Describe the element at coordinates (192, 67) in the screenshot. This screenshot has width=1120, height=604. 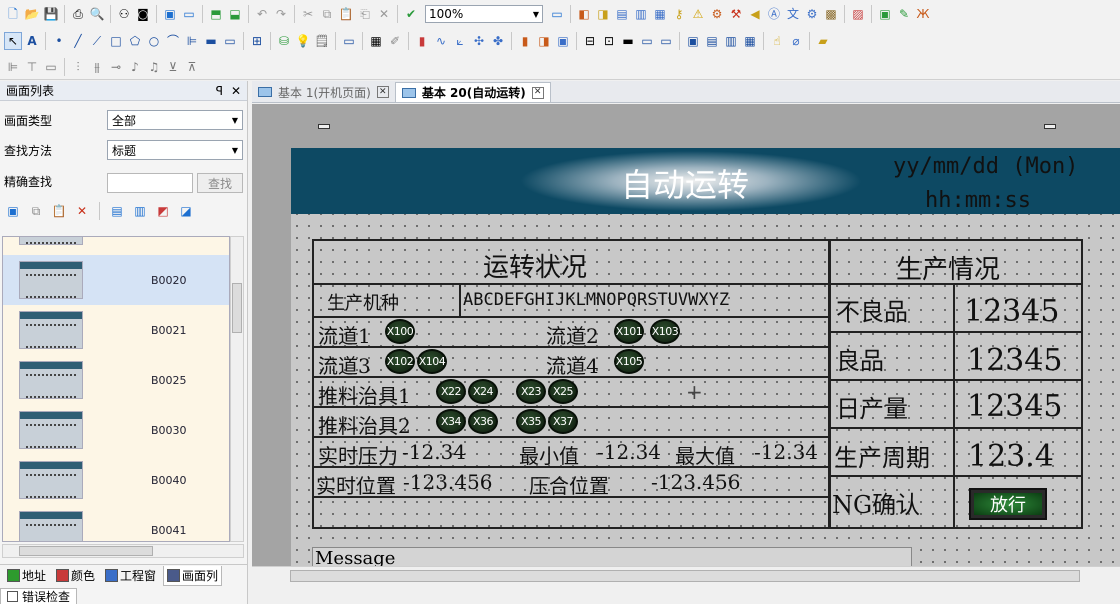
I see `ungroup-icon: ⊼` at that location.